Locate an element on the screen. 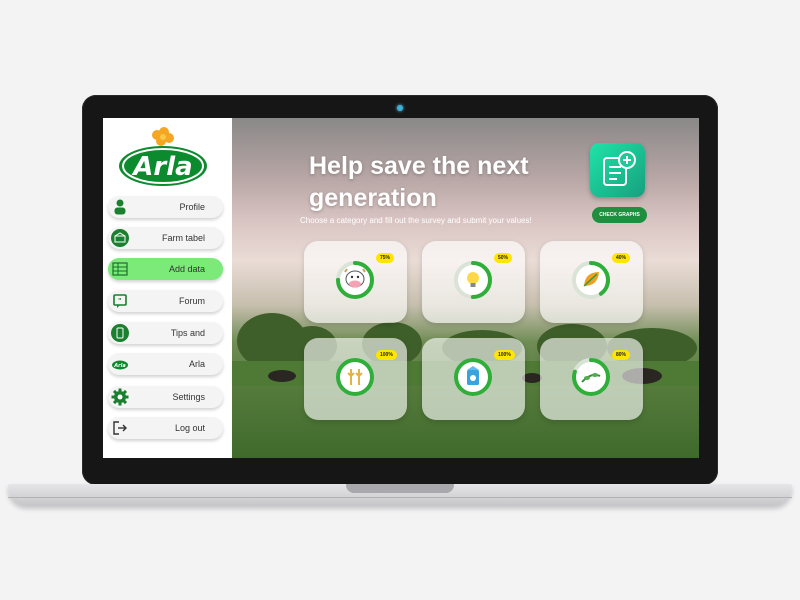  add-document-icon is located at coordinates (619, 168).